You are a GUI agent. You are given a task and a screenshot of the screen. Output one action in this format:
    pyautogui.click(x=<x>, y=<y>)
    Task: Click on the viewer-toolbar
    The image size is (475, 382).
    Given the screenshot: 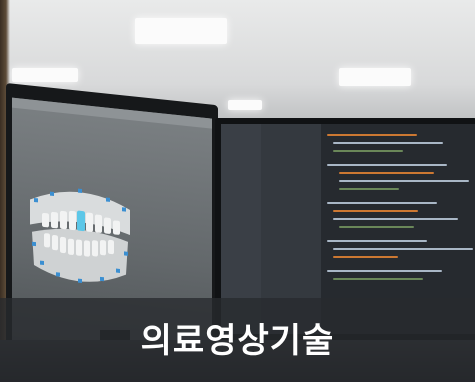 What is the action you would take?
    pyautogui.click(x=112, y=113)
    